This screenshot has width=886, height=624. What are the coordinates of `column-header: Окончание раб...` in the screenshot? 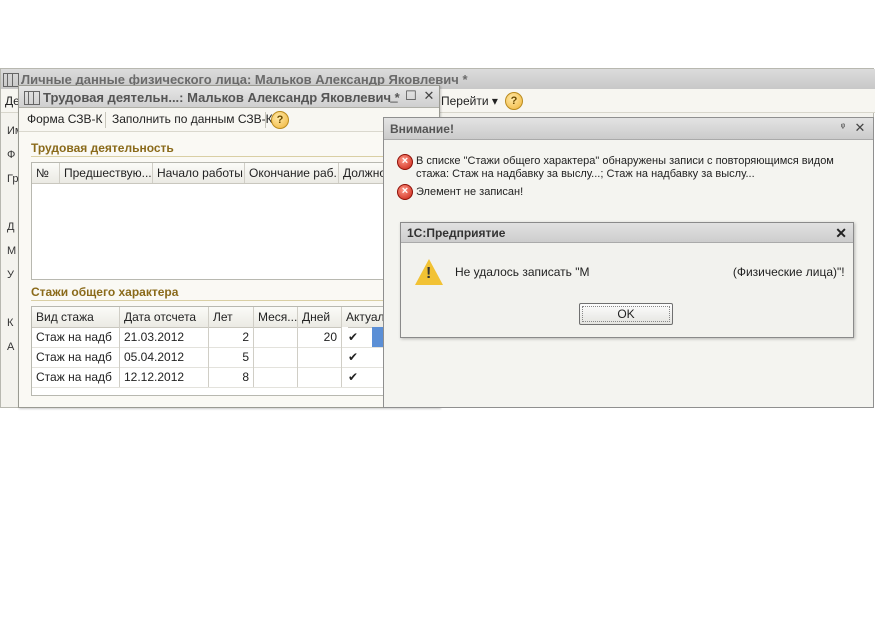 It's located at (292, 173).